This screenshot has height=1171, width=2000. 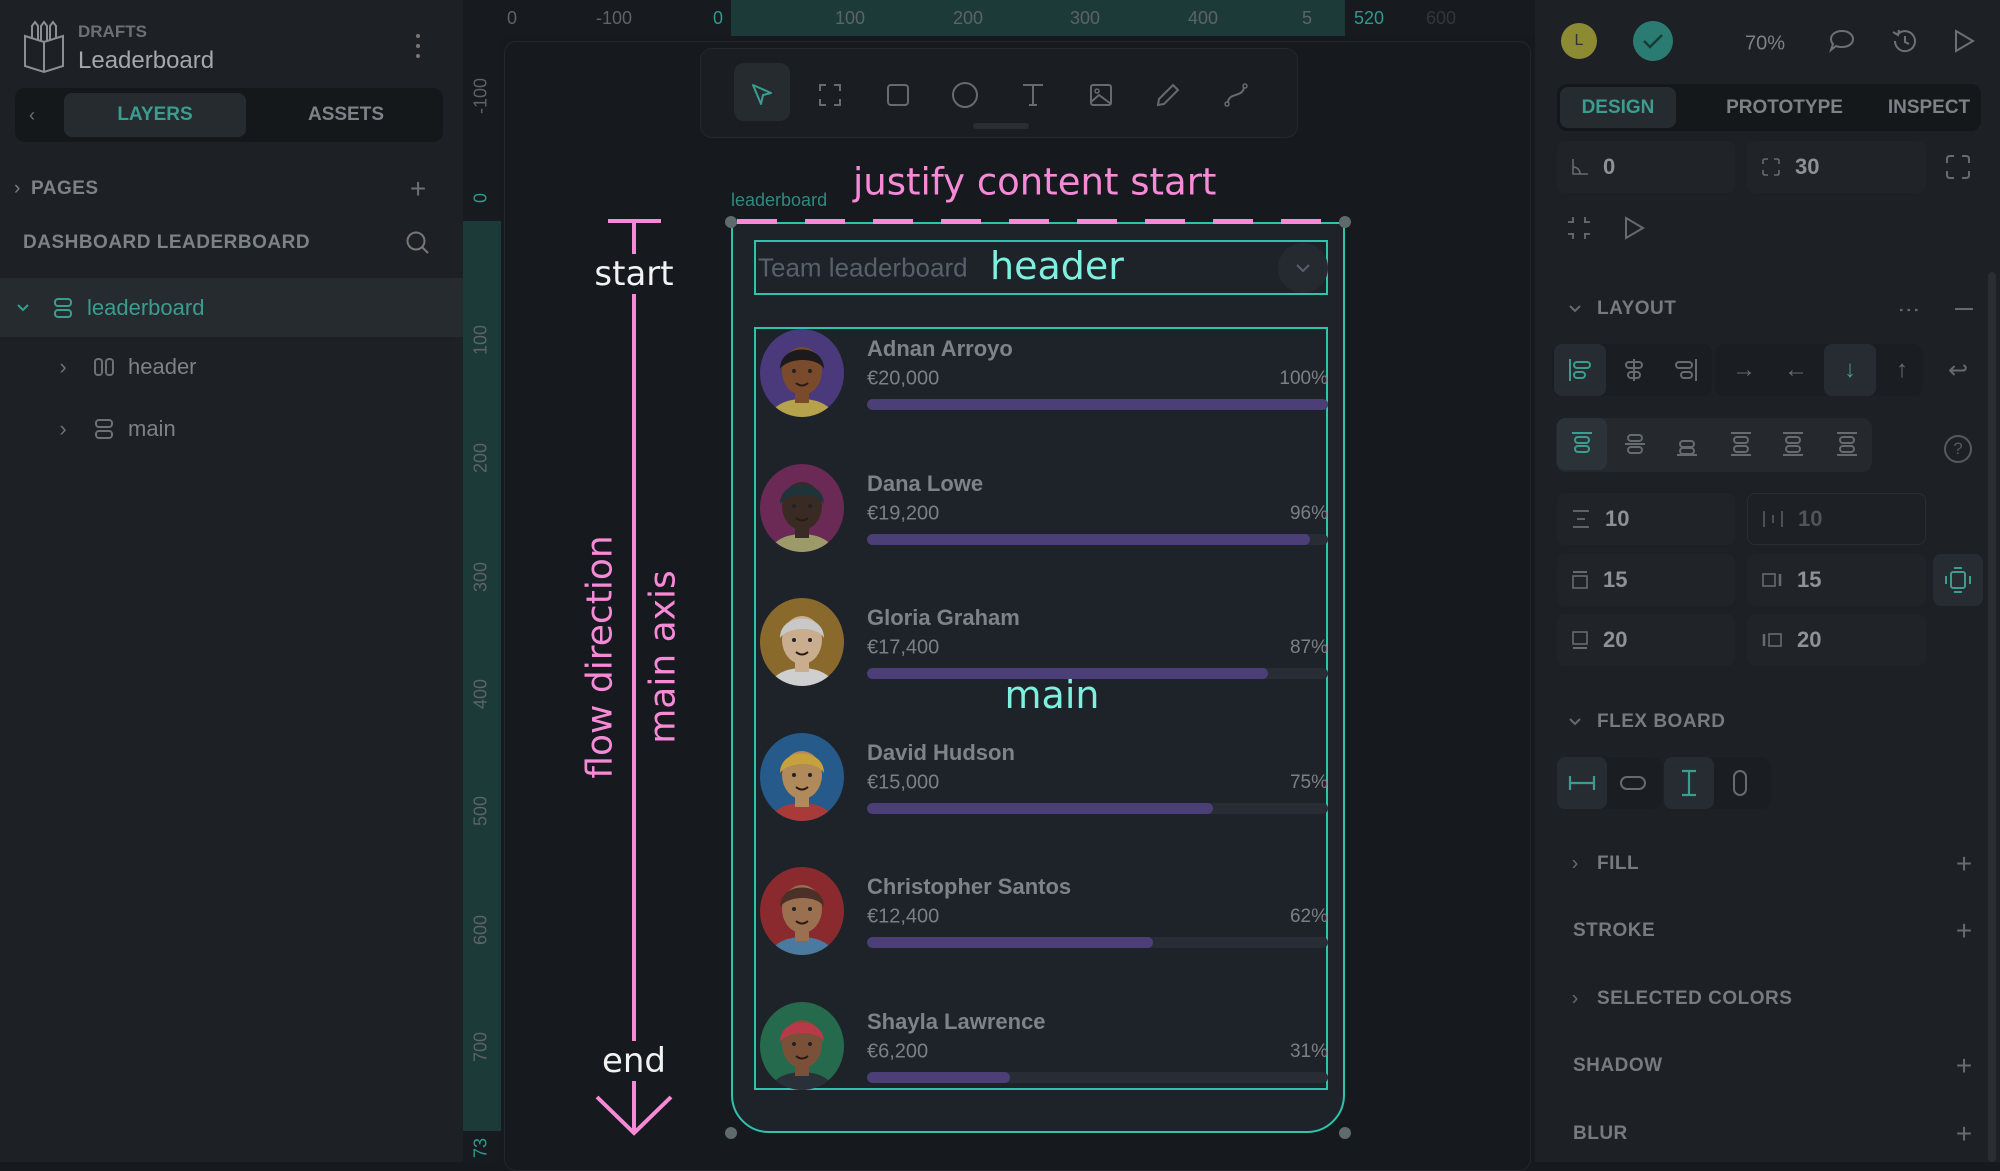 I want to click on add-stroke-icon: +, so click(x=1964, y=931).